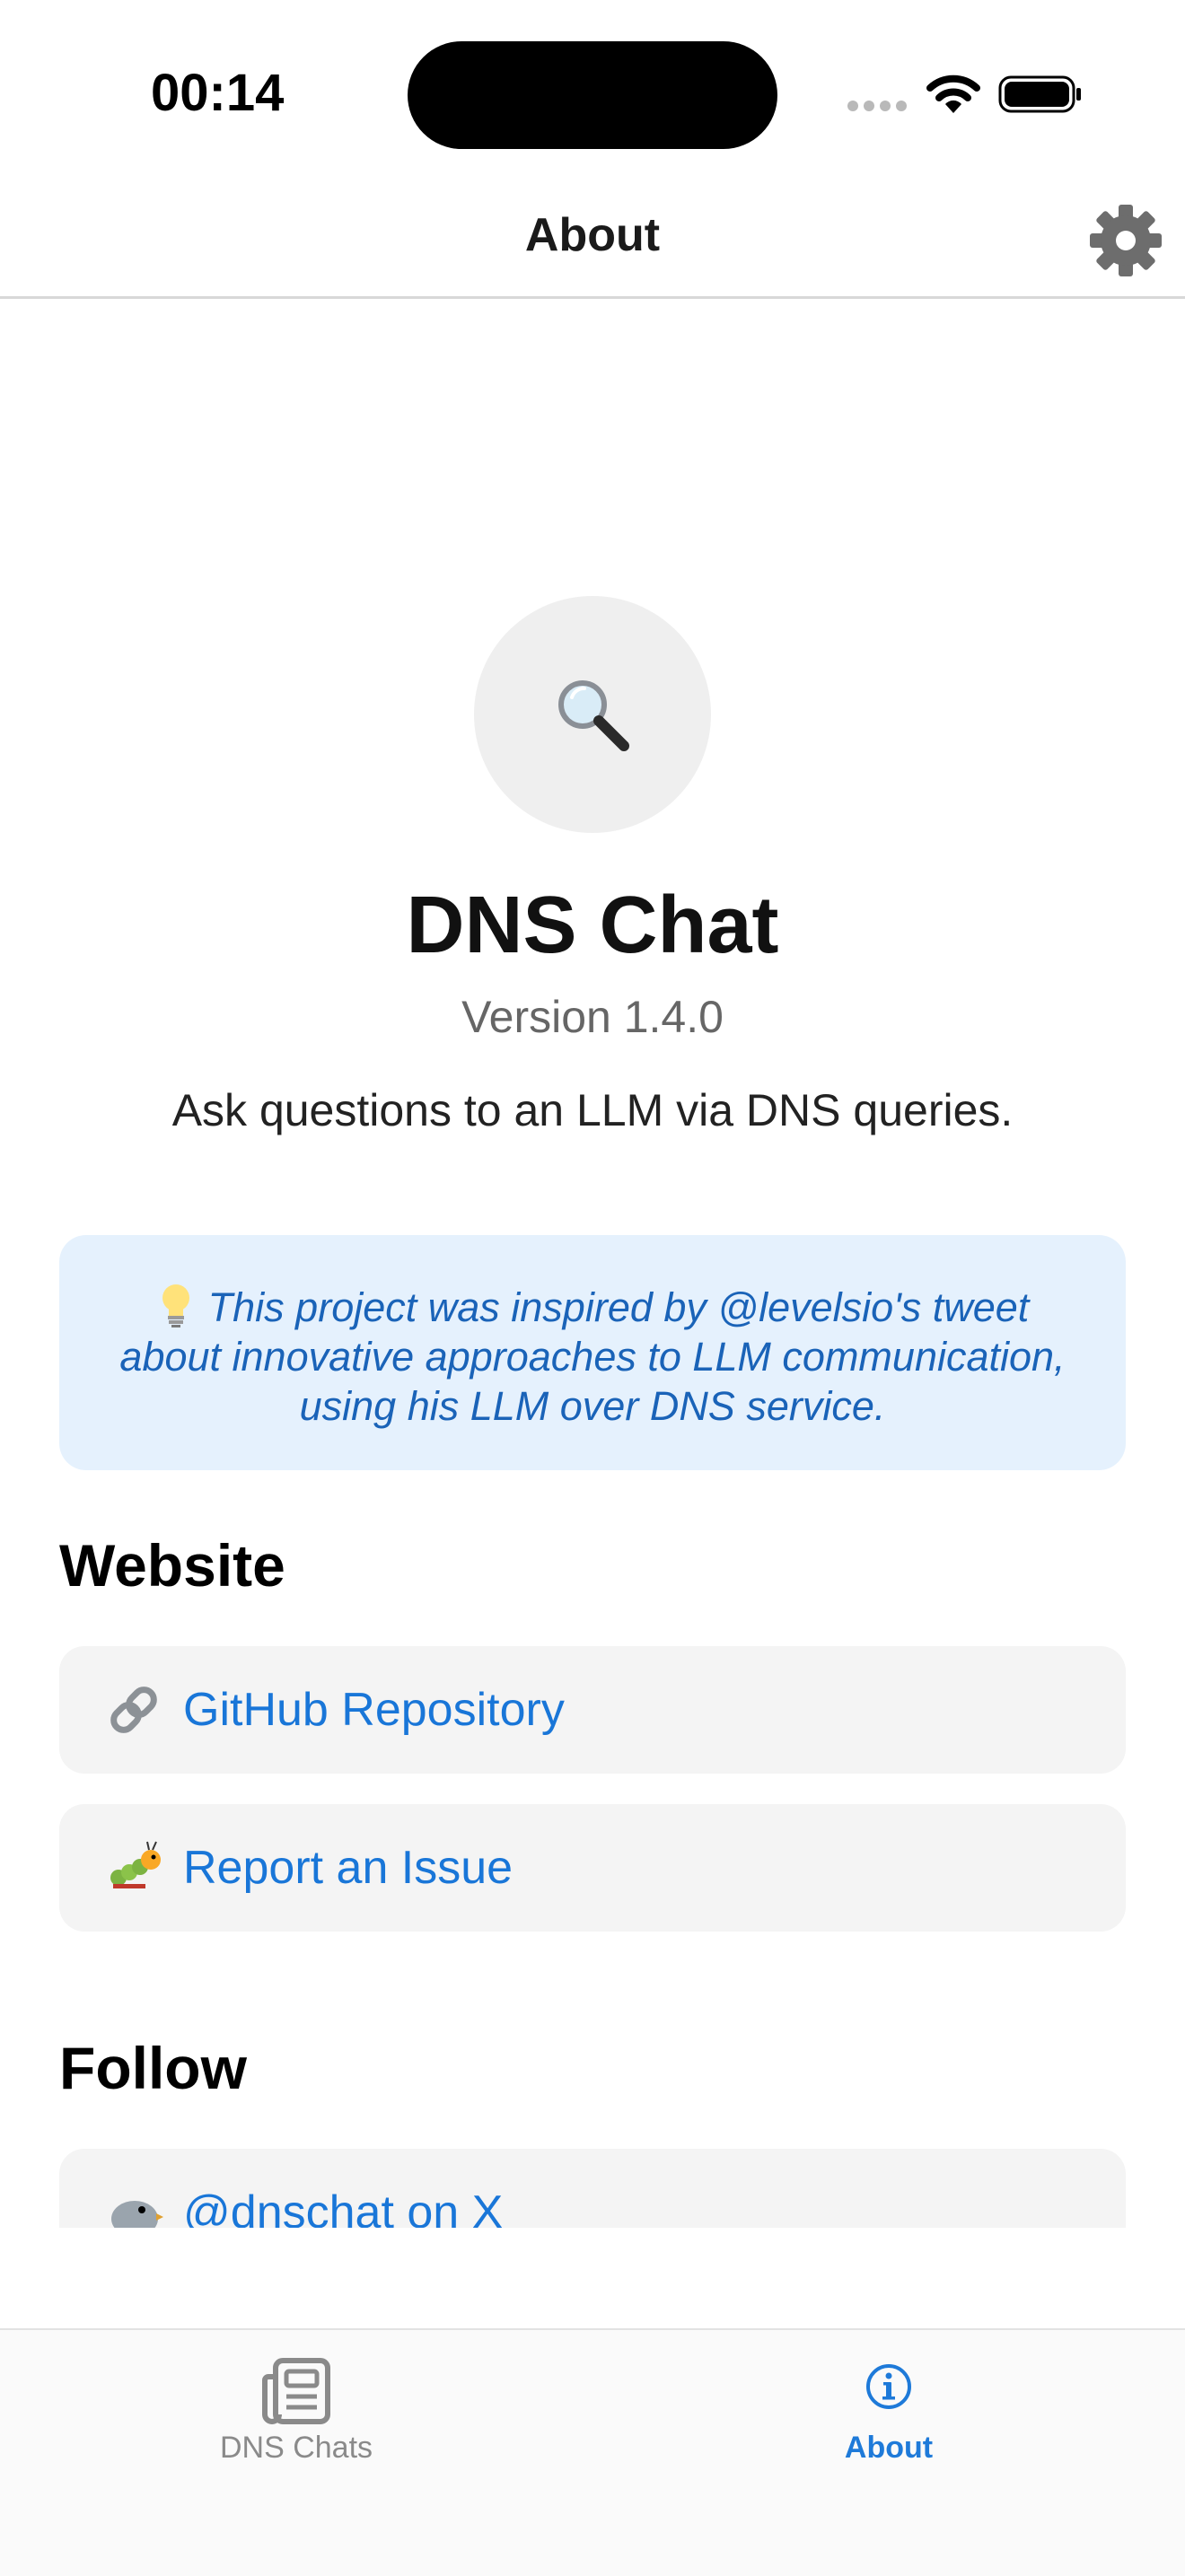  I want to click on page-title: About, so click(592, 235).